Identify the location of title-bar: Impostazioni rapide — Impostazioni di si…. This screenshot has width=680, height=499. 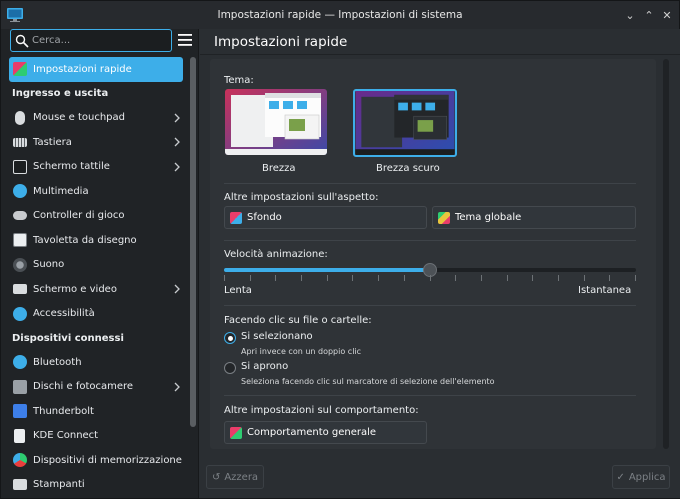
(340, 15).